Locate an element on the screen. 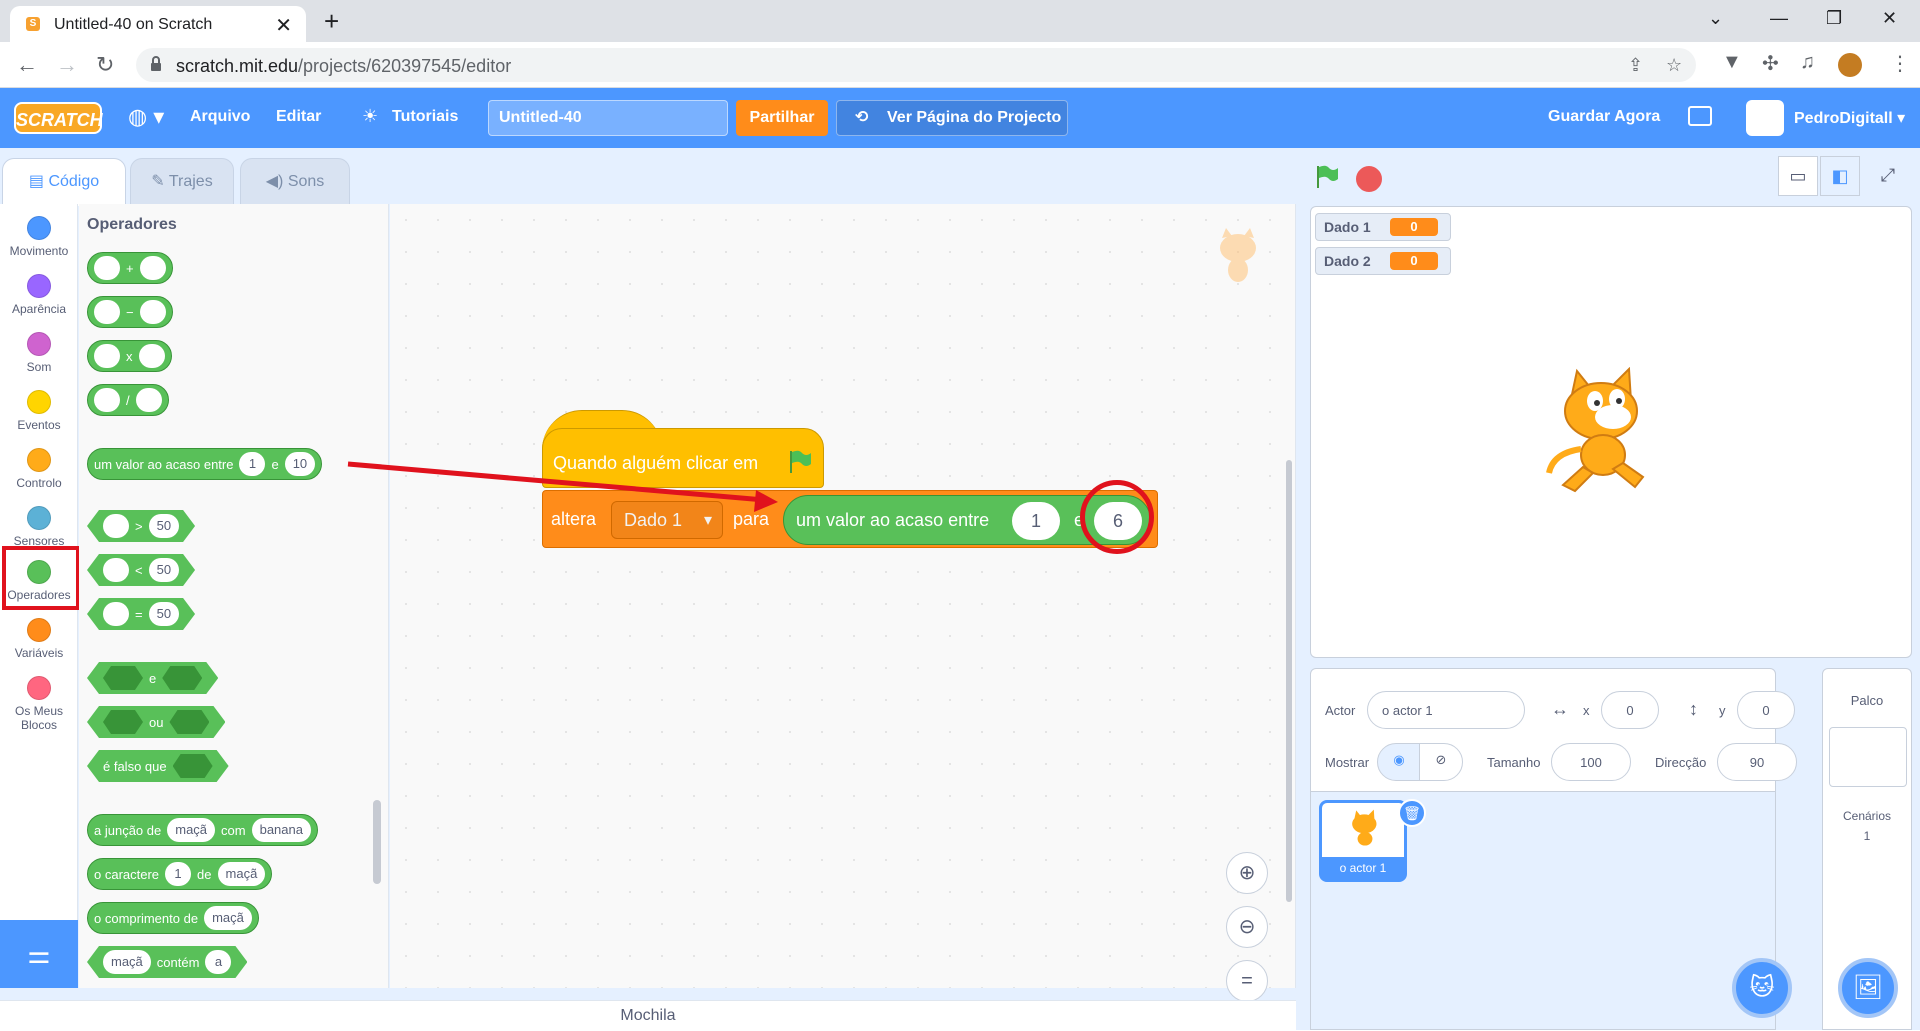 The height and width of the screenshot is (1031, 1920). save-now-button: Guardar Agora is located at coordinates (1604, 117).